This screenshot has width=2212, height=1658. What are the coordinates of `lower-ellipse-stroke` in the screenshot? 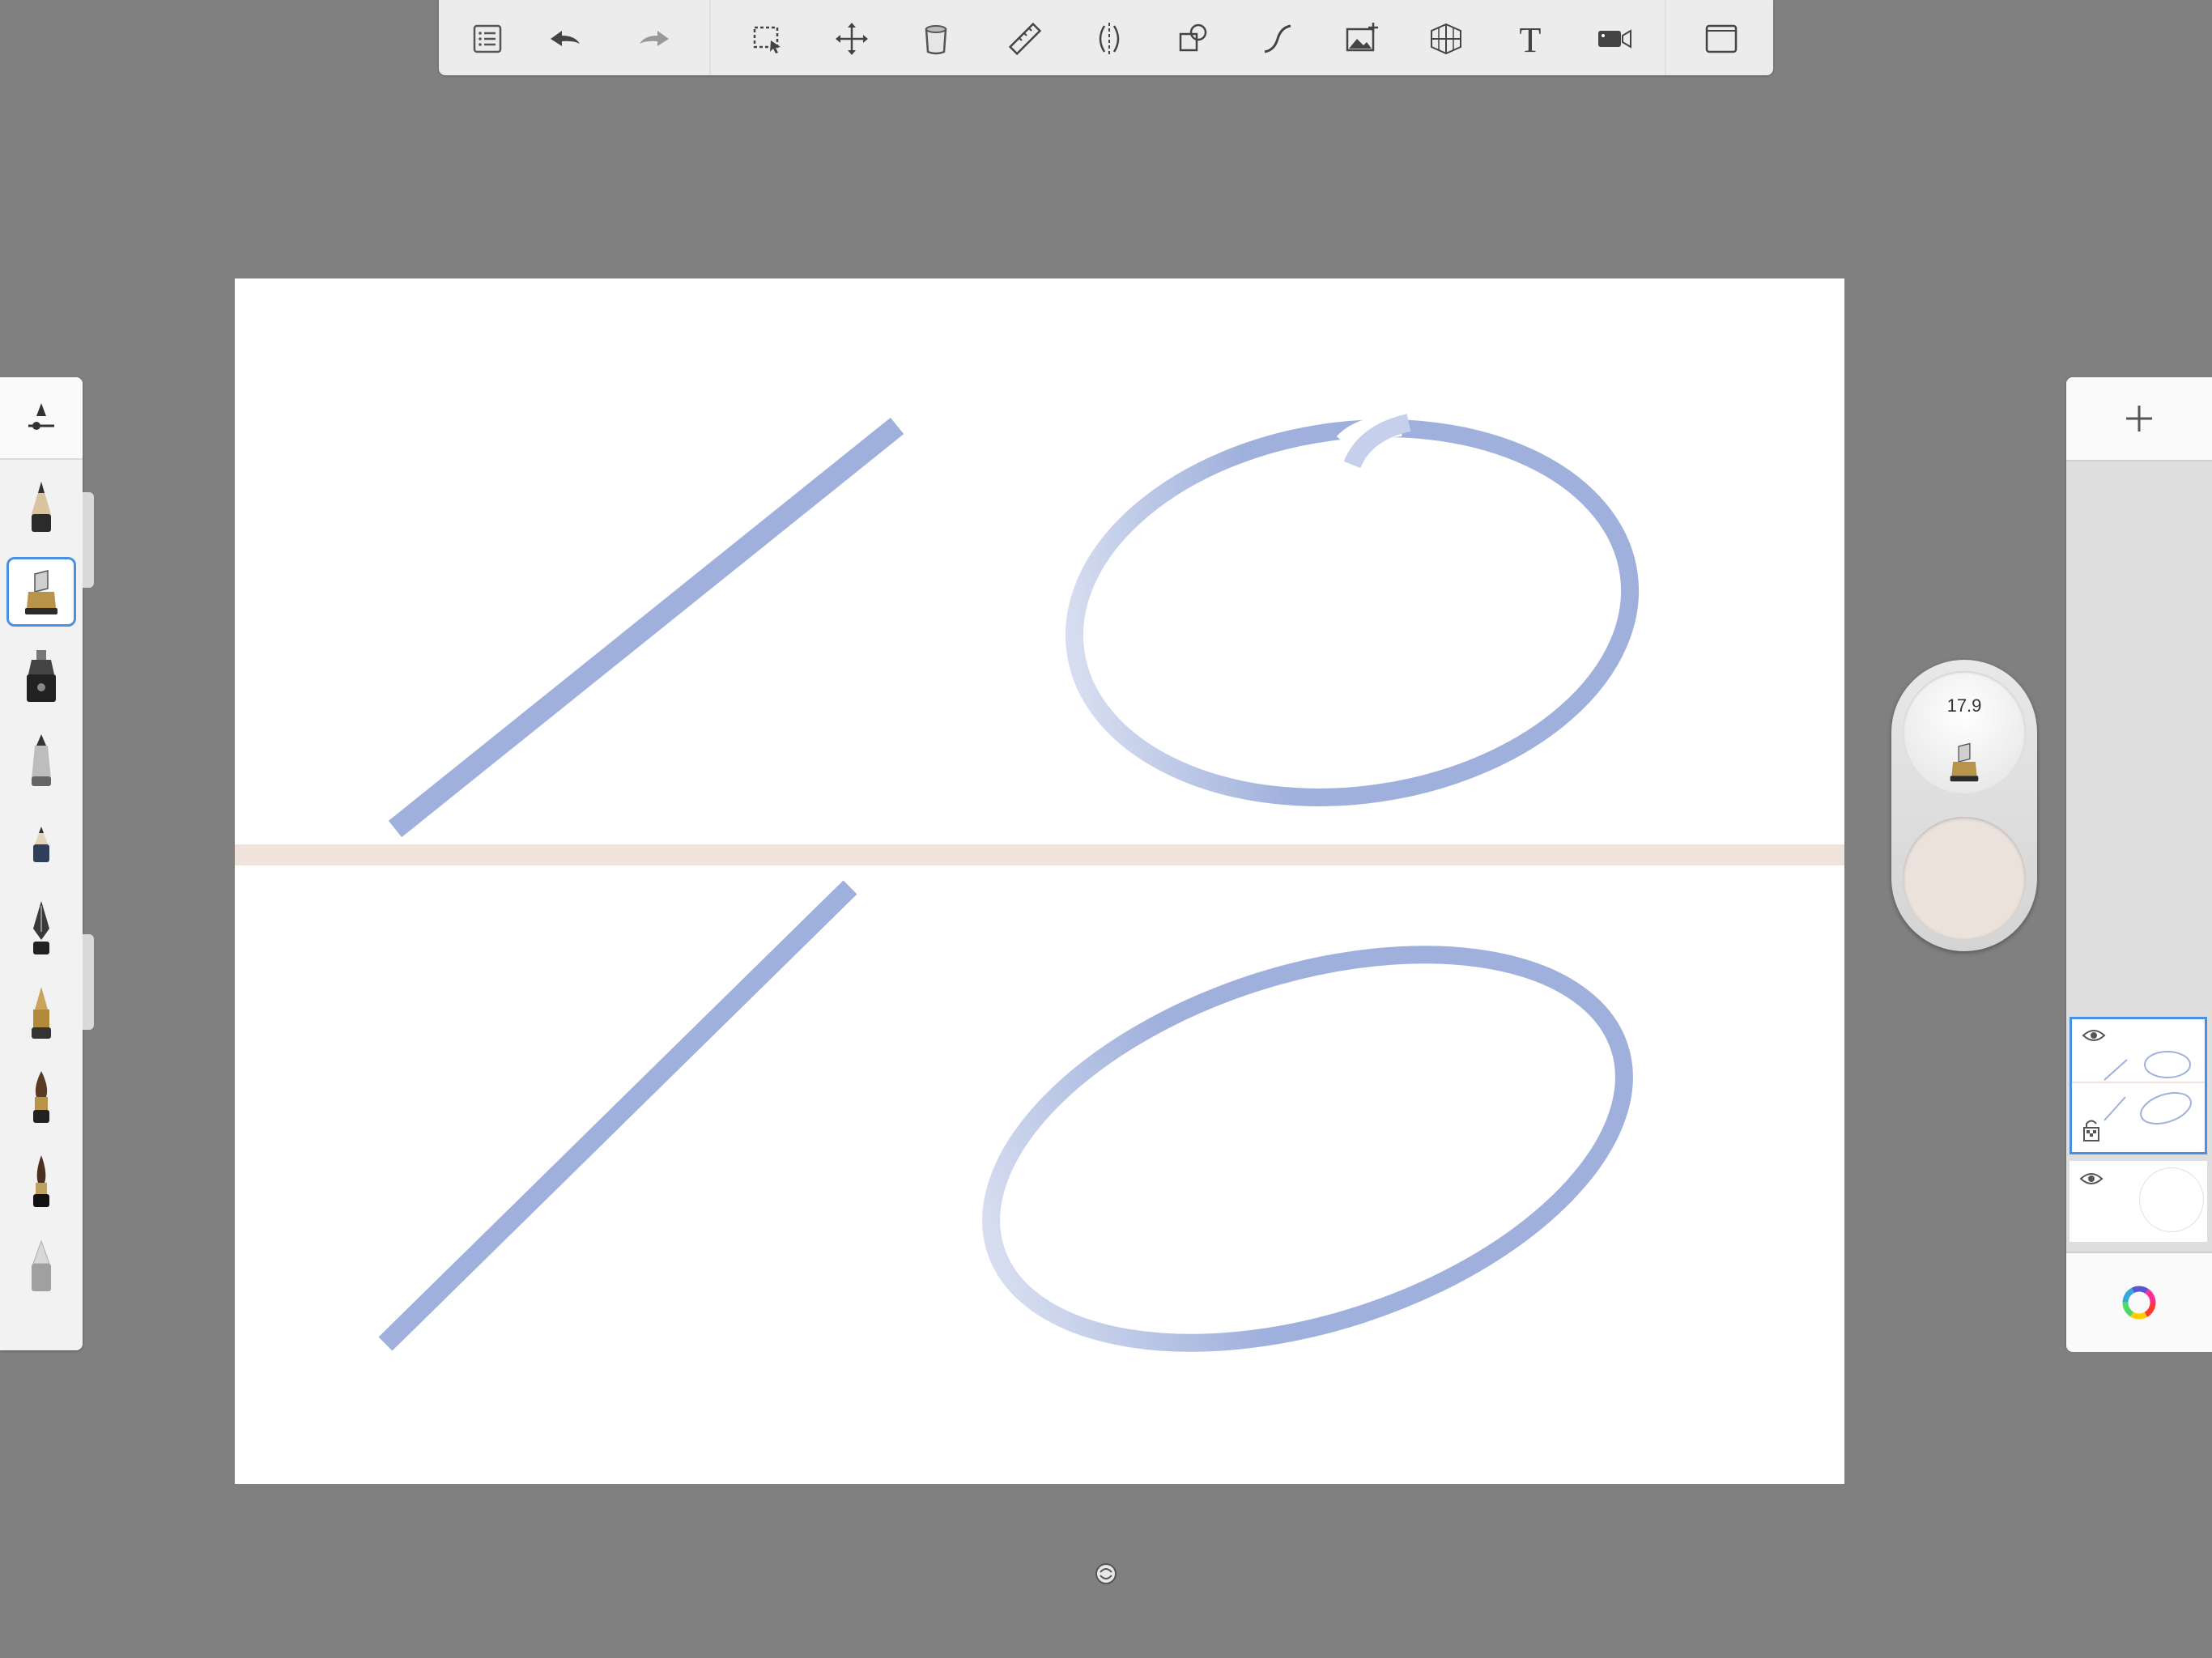 It's located at (1307, 1149).